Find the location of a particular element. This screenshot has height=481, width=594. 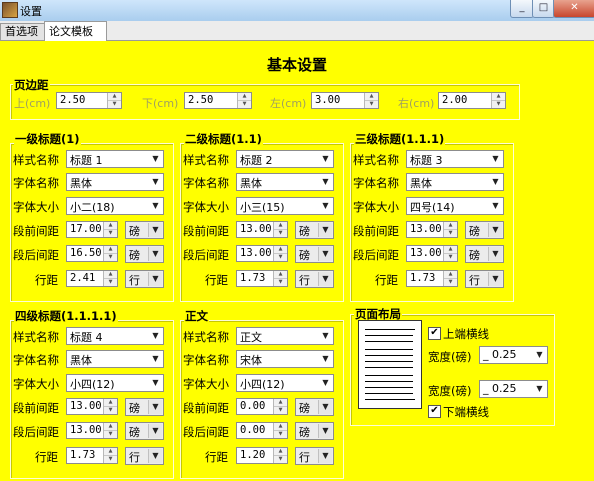

size-dropdown: 小二(18) ▼ is located at coordinates (115, 206).